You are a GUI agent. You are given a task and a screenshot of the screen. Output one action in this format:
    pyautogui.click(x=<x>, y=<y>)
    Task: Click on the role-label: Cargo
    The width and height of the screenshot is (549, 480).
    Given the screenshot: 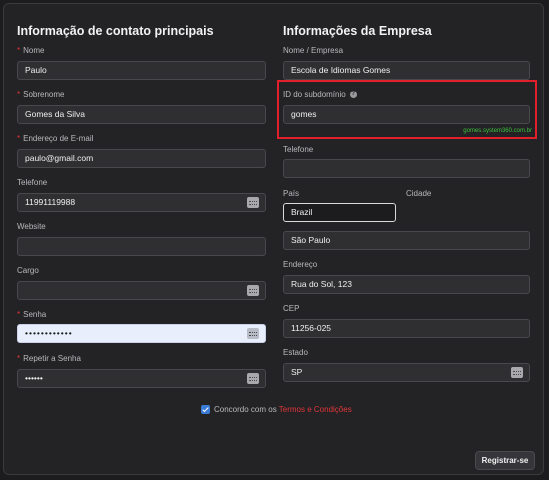 What is the action you would take?
    pyautogui.click(x=28, y=270)
    